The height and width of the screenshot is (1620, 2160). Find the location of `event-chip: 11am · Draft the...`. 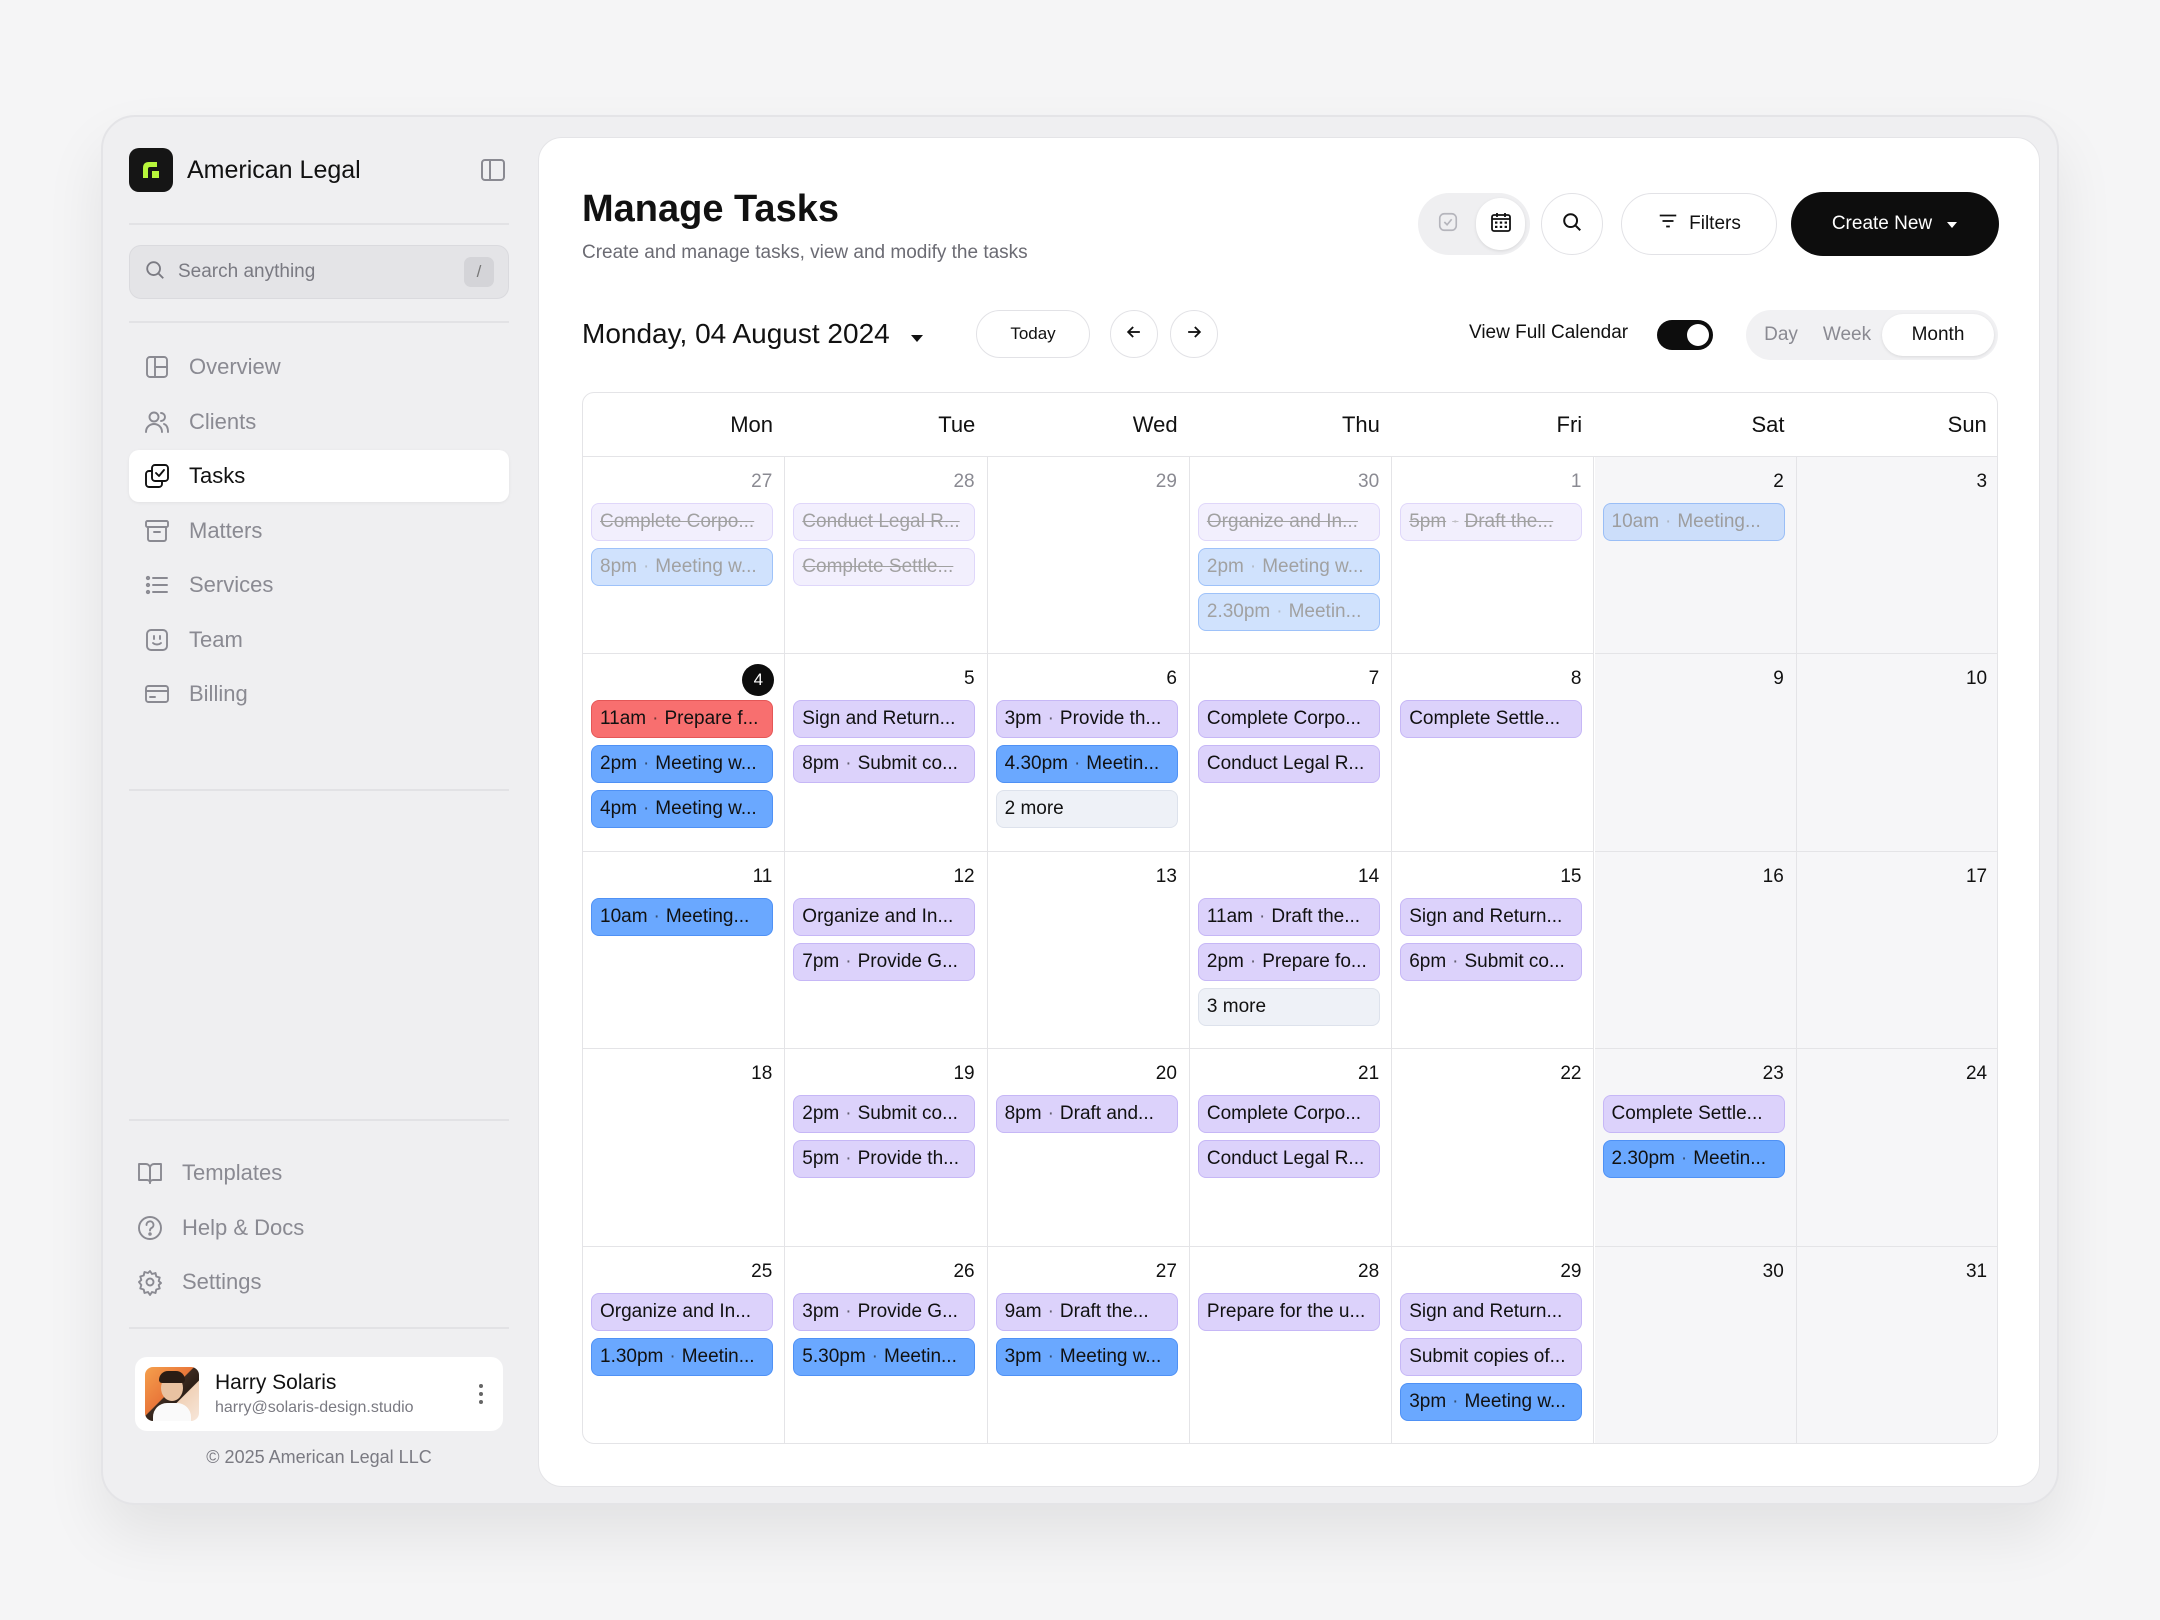

event-chip: 11am · Draft the... is located at coordinates (1288, 916).